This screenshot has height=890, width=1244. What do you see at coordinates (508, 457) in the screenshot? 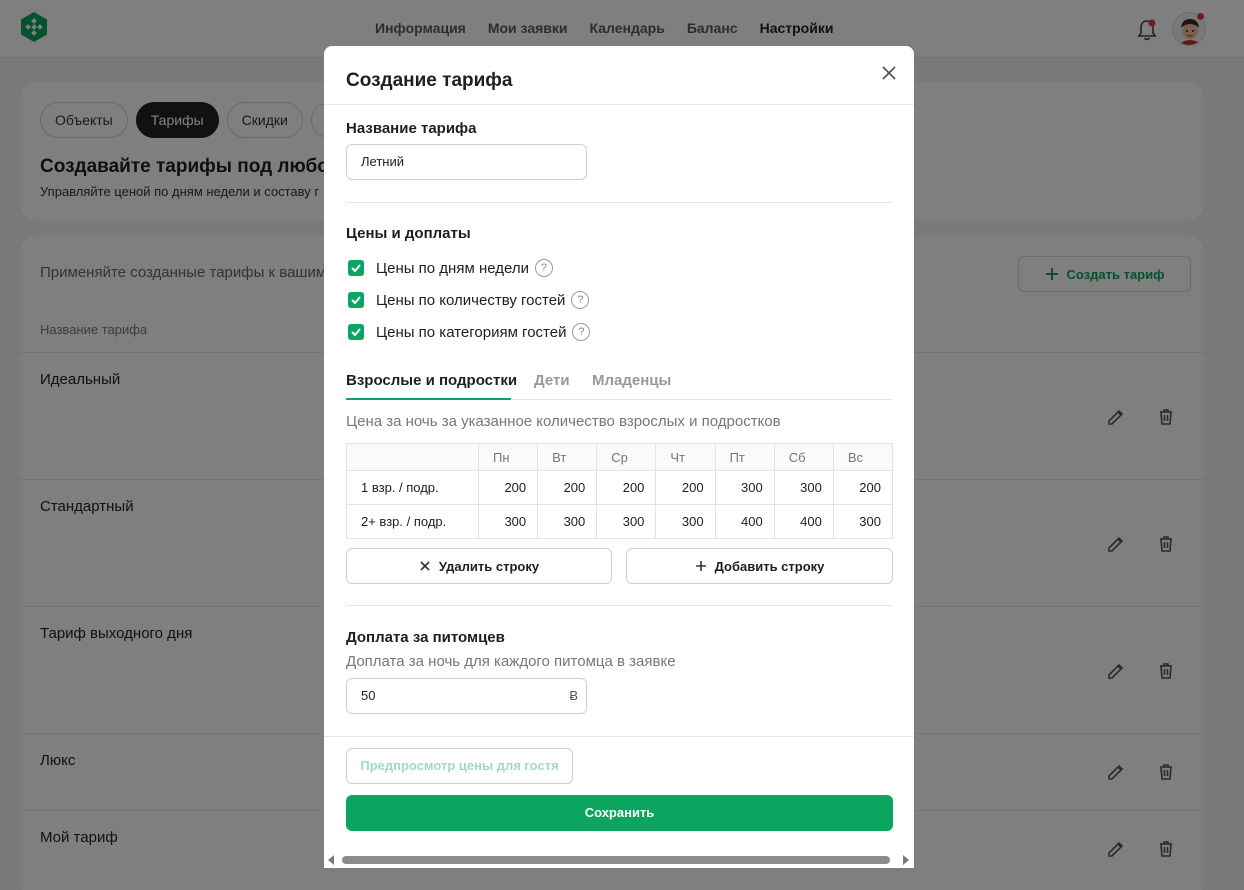
I see `day-header: Пн` at bounding box center [508, 457].